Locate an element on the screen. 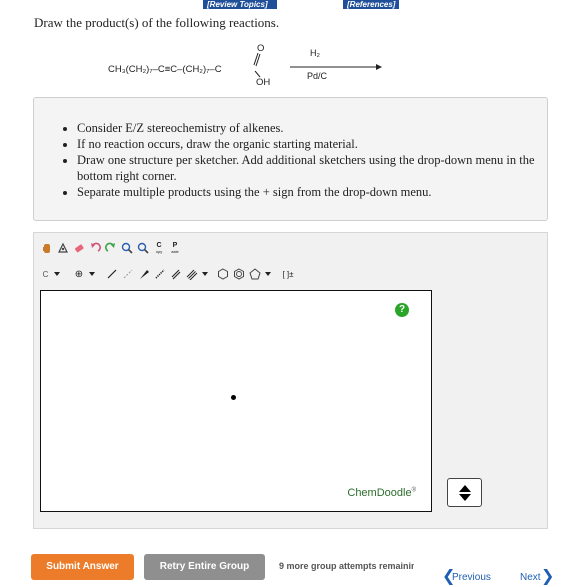 The height and width of the screenshot is (587, 564). attempts-remaining: 9 more group attempts remaining is located at coordinates (346, 566).